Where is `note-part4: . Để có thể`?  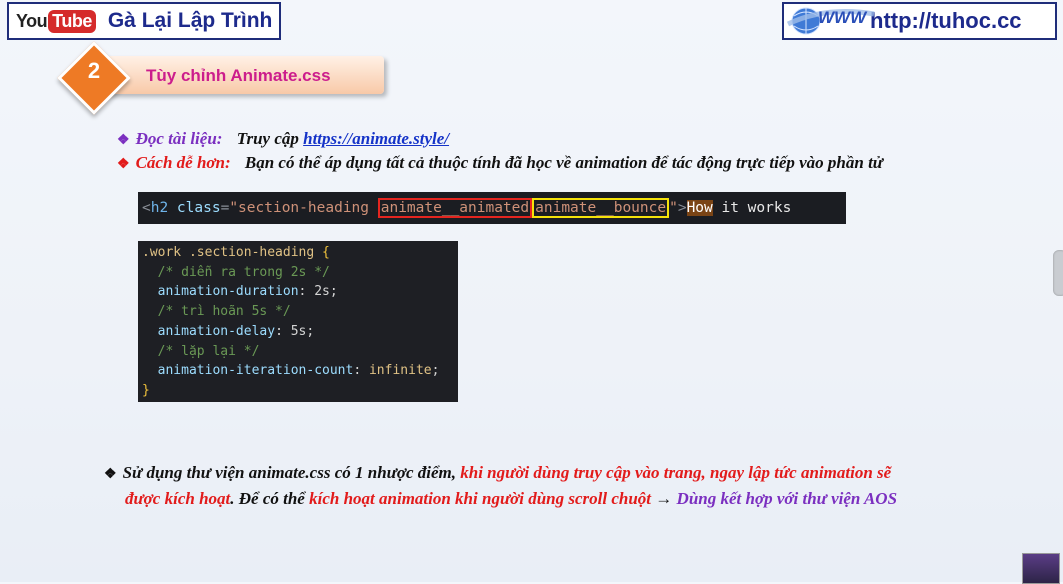
note-part4: . Để có thể is located at coordinates (270, 498).